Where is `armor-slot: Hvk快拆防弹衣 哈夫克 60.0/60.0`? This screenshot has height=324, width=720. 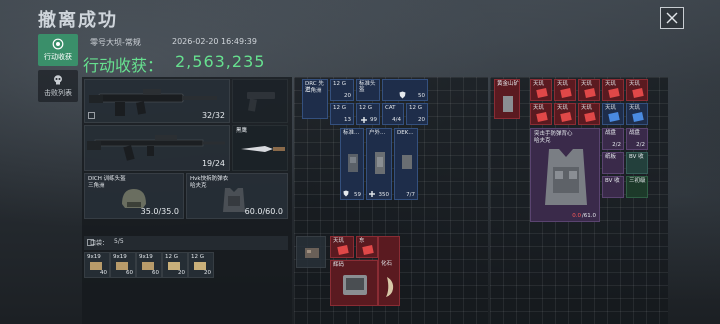
armor-slot: Hvk快拆防弹衣 哈夫克 60.0/60.0 is located at coordinates (237, 196).